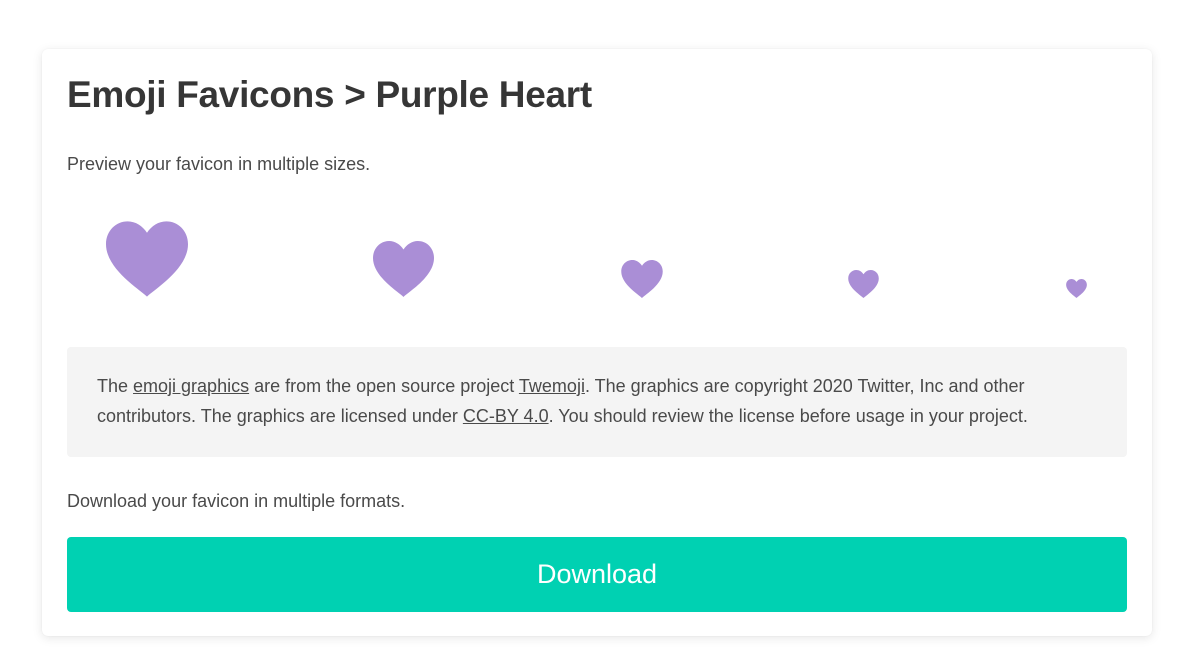 The height and width of the screenshot is (661, 1194). What do you see at coordinates (219, 164) in the screenshot?
I see `preview-instructions: Preview your favicon in multiple sizes.` at bounding box center [219, 164].